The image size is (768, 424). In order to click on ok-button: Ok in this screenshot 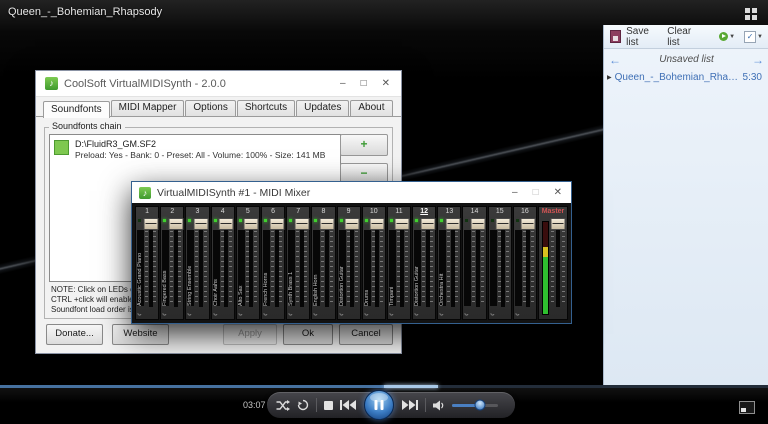, I will do `click(308, 334)`.